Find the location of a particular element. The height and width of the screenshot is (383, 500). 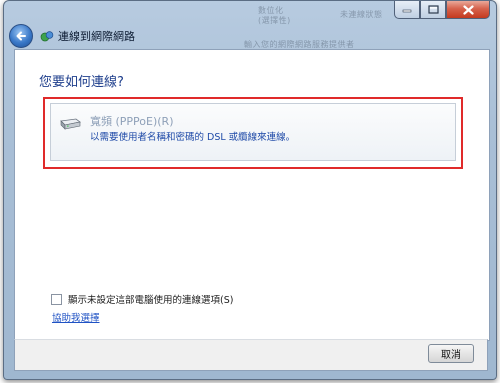

cancel-button: 取消 is located at coordinates (451, 353).